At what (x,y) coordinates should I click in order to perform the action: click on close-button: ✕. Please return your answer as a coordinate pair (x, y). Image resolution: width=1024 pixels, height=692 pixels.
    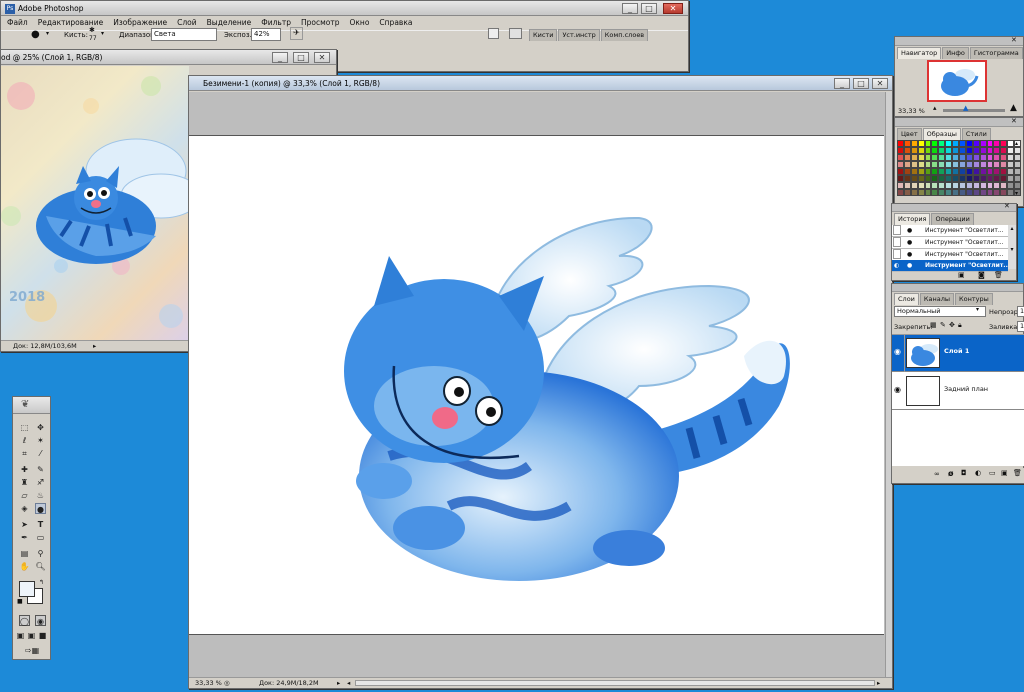
    Looking at the image, I should click on (673, 8).